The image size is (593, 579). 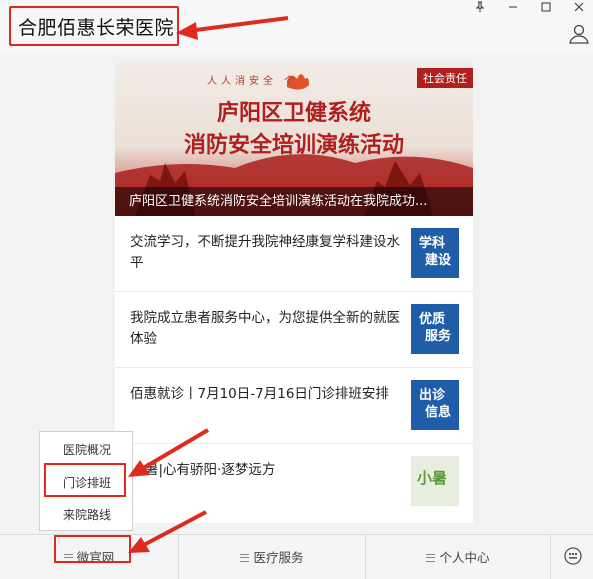 I want to click on news-item-title: 佰惠就诊丨7月10日-7月16日门诊排班安排, so click(x=266, y=394).